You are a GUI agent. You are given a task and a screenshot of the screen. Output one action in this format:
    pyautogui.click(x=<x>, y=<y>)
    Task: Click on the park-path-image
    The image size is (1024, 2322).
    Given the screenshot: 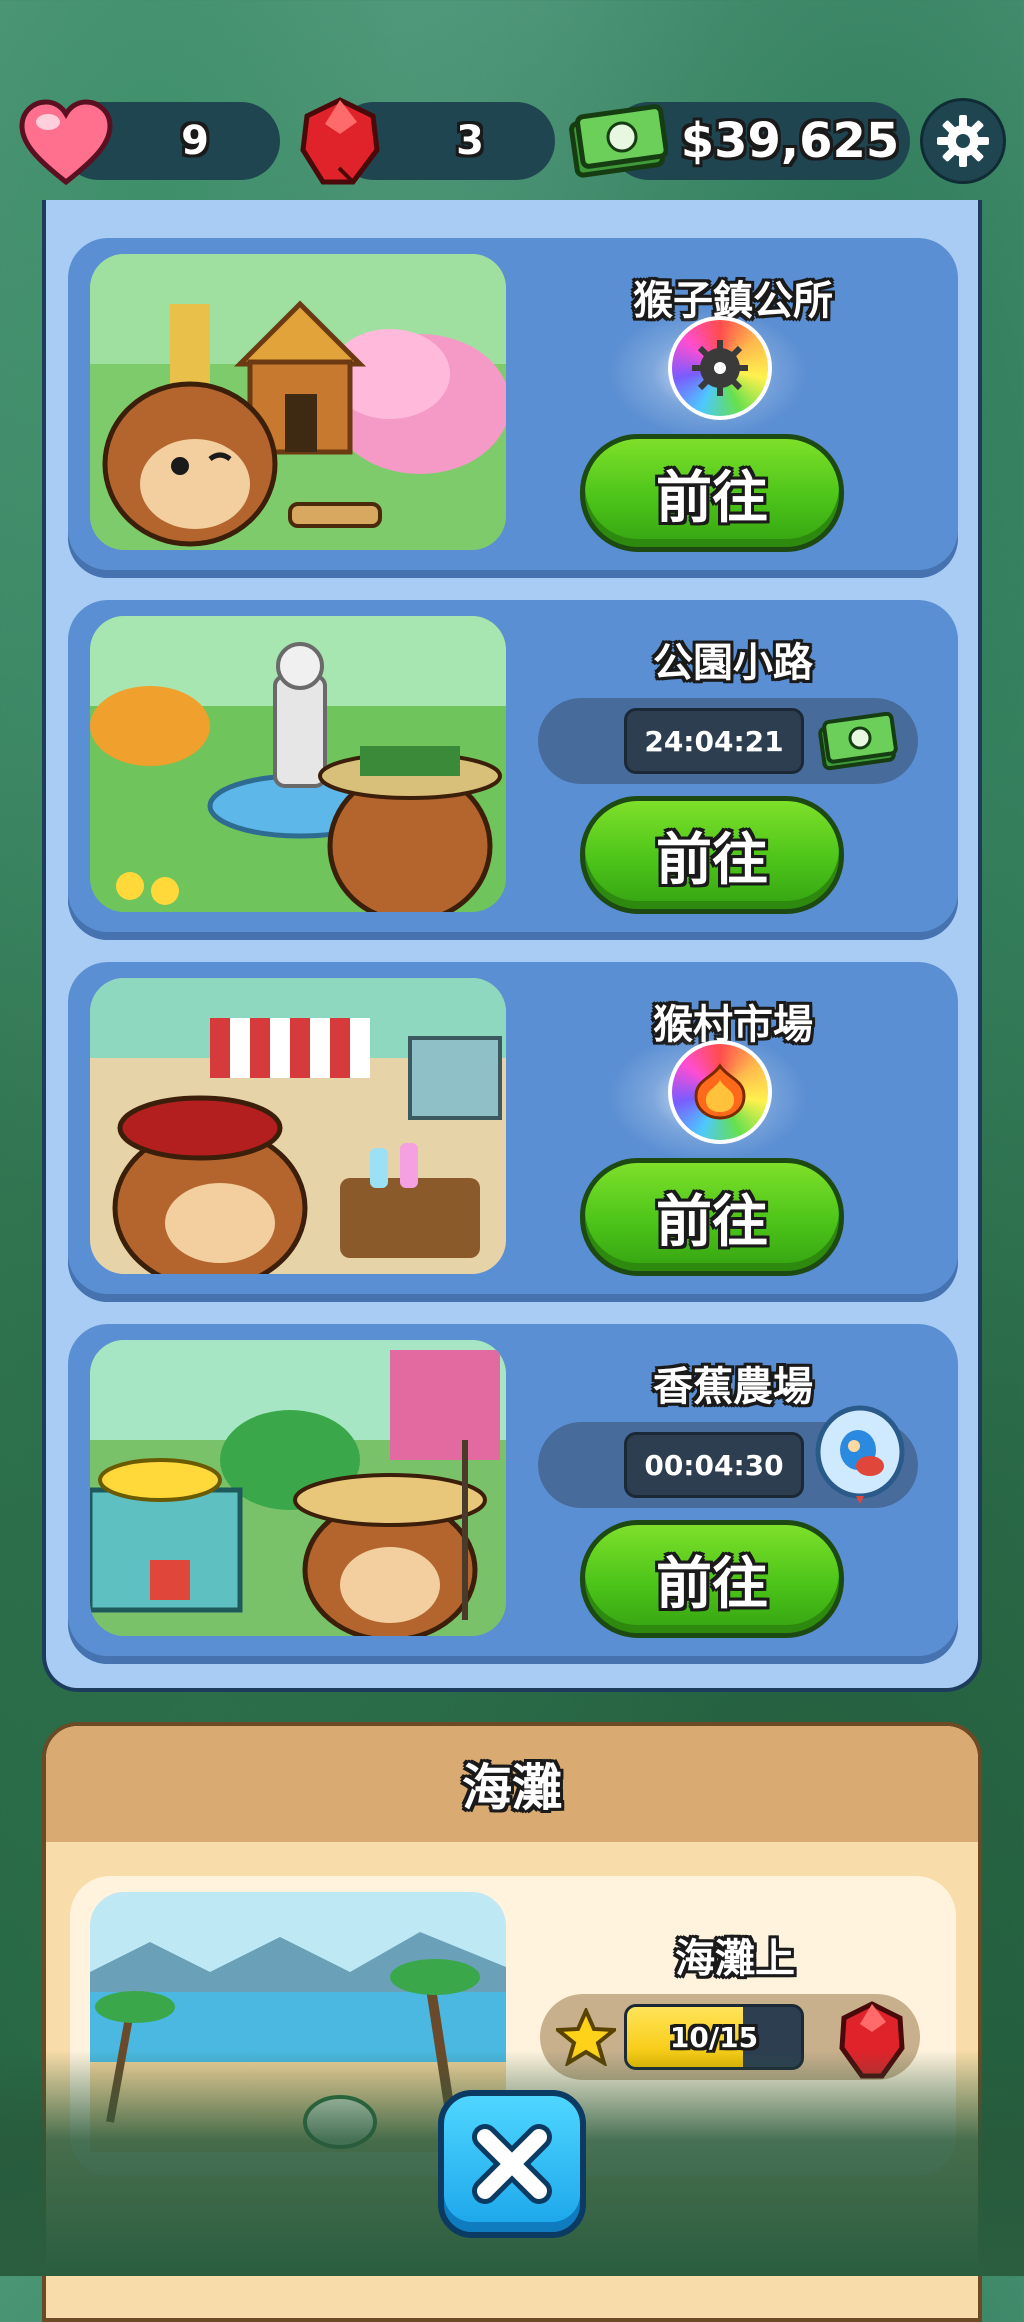 What is the action you would take?
    pyautogui.click(x=298, y=764)
    